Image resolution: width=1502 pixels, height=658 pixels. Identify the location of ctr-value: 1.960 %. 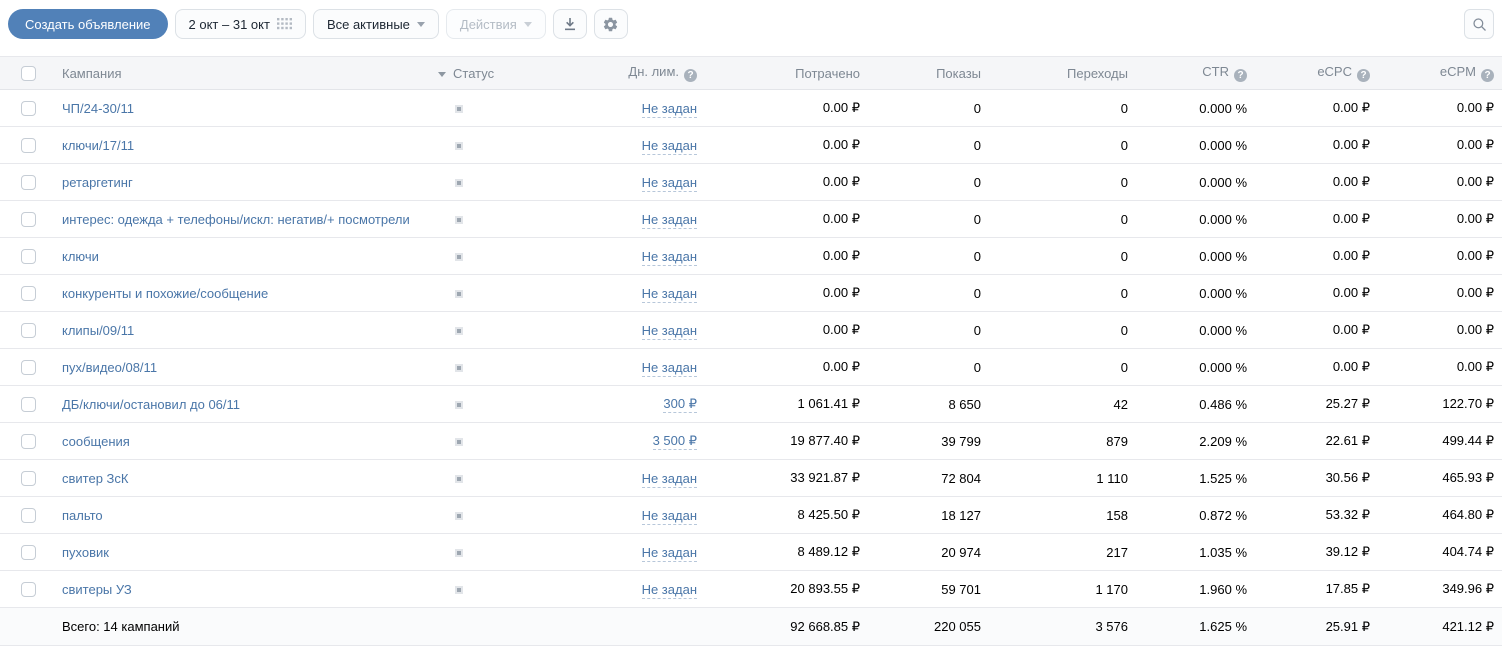
(1195, 589).